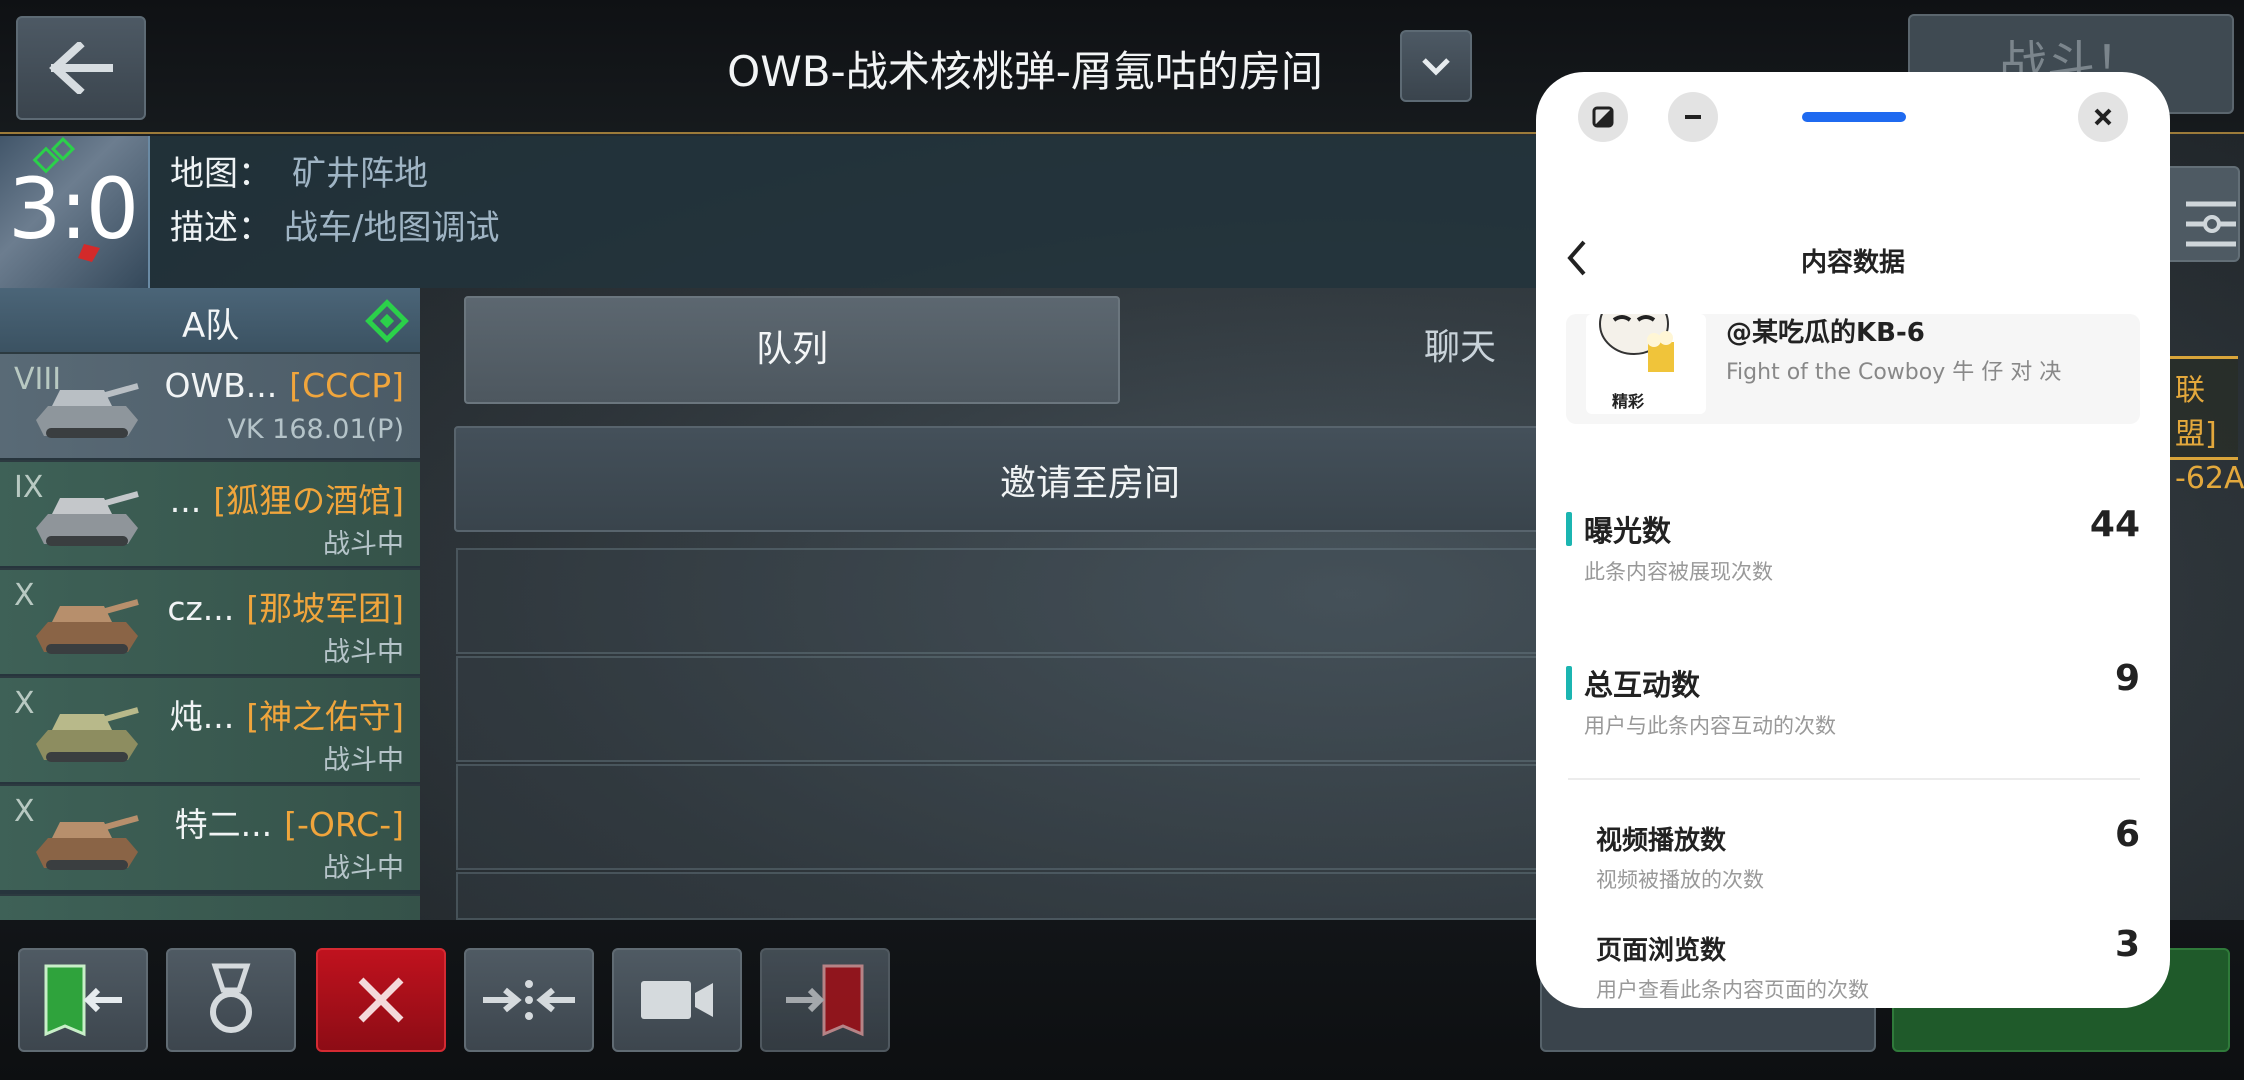 Image resolution: width=2244 pixels, height=1080 pixels. Describe the element at coordinates (1460, 350) in the screenshot. I see `tab-chat: 聊天` at that location.